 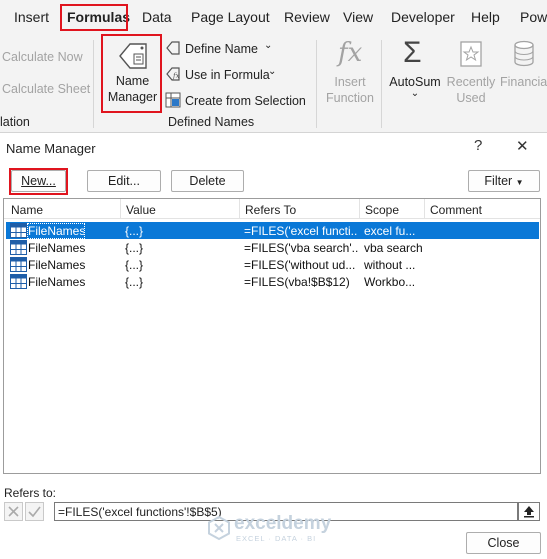 I want to click on refers-to-label: Refers to:, so click(x=30, y=493).